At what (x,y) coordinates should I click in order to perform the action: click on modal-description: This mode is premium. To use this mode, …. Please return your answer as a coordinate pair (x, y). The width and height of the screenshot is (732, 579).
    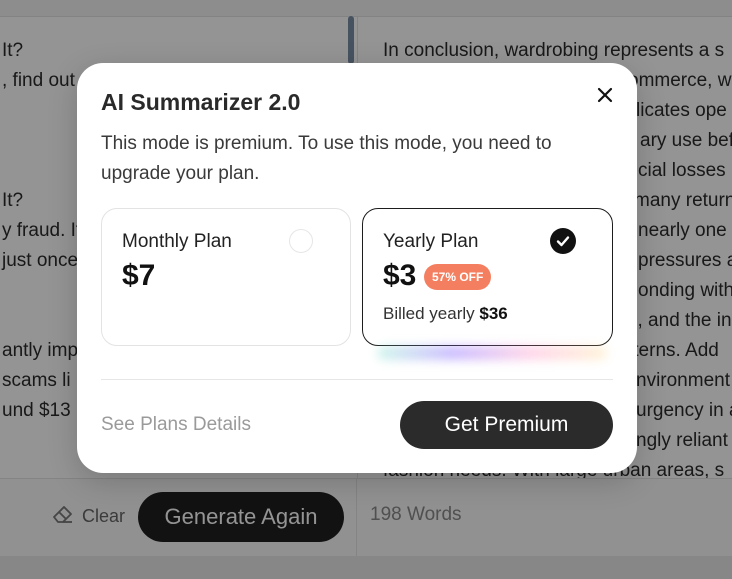
    Looking at the image, I should click on (326, 158).